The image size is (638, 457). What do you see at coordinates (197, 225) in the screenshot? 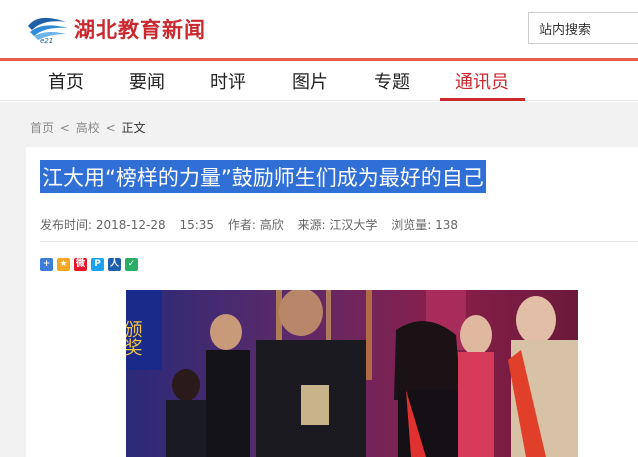
I see `publish-time: 15:35` at bounding box center [197, 225].